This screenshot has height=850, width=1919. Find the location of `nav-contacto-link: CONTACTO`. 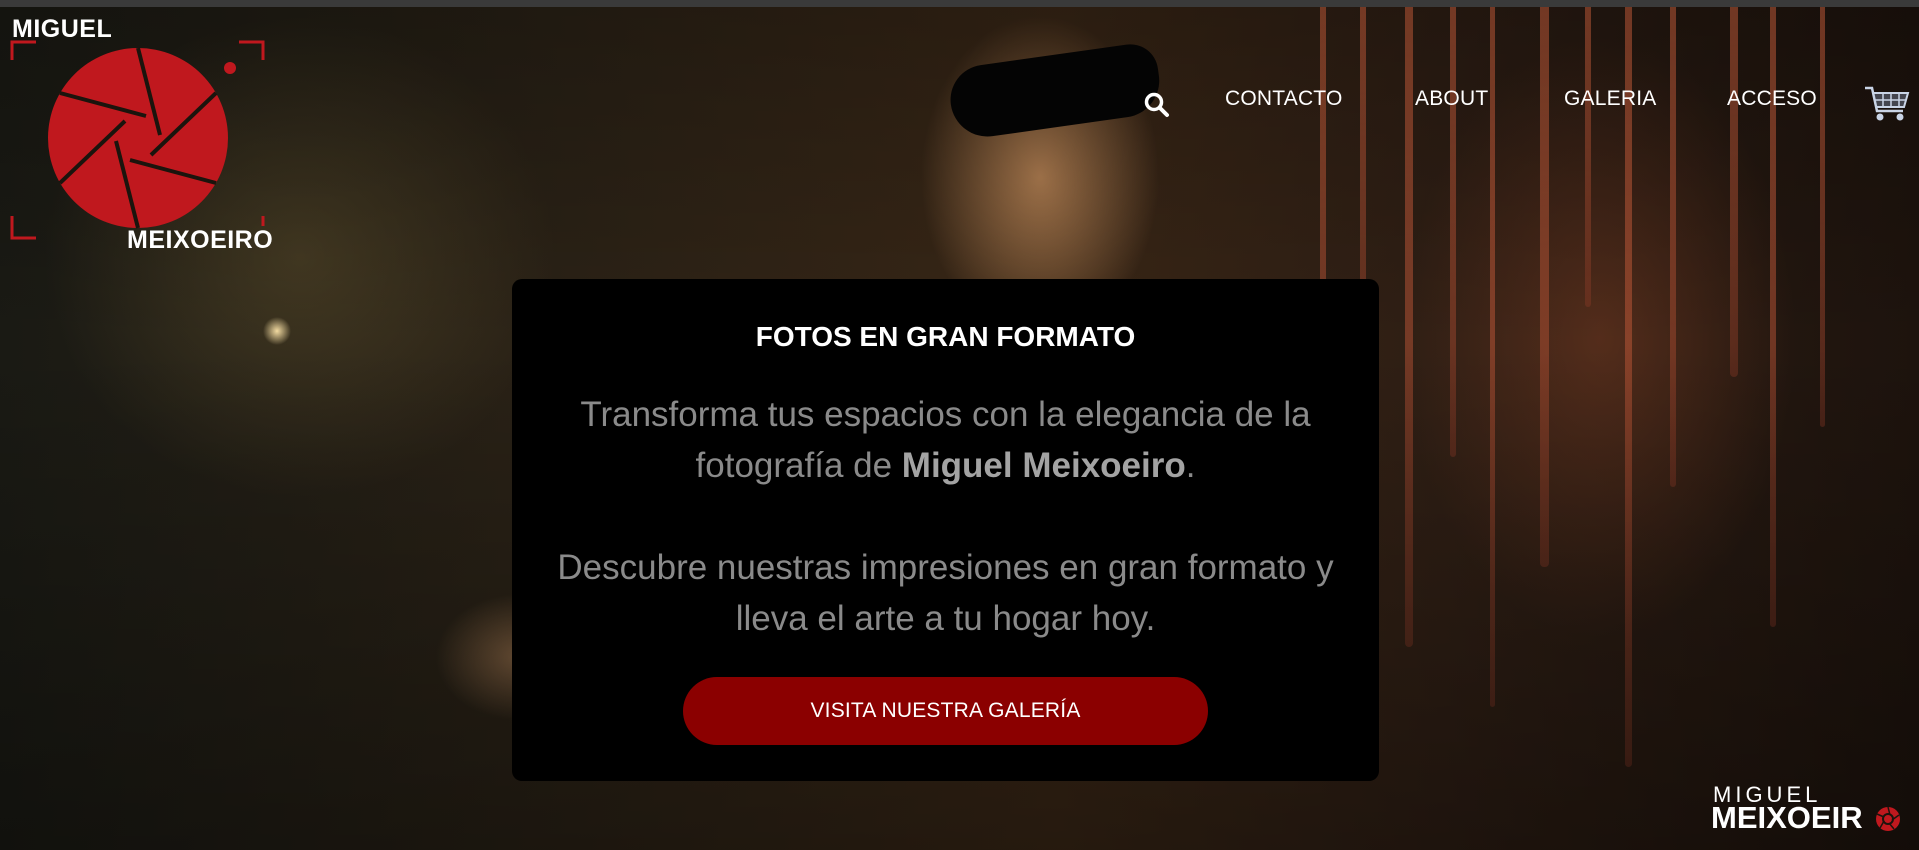

nav-contacto-link: CONTACTO is located at coordinates (1284, 99).